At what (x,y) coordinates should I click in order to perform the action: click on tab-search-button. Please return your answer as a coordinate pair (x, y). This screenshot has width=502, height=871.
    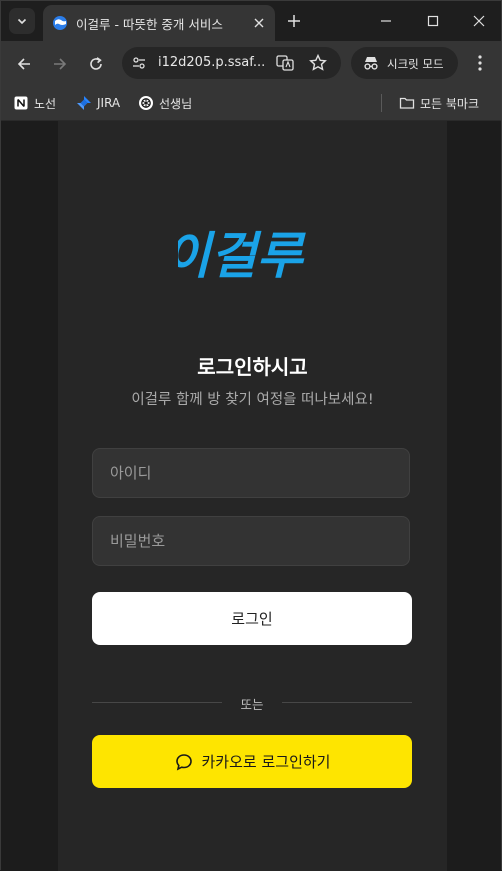
    Looking at the image, I should click on (22, 21).